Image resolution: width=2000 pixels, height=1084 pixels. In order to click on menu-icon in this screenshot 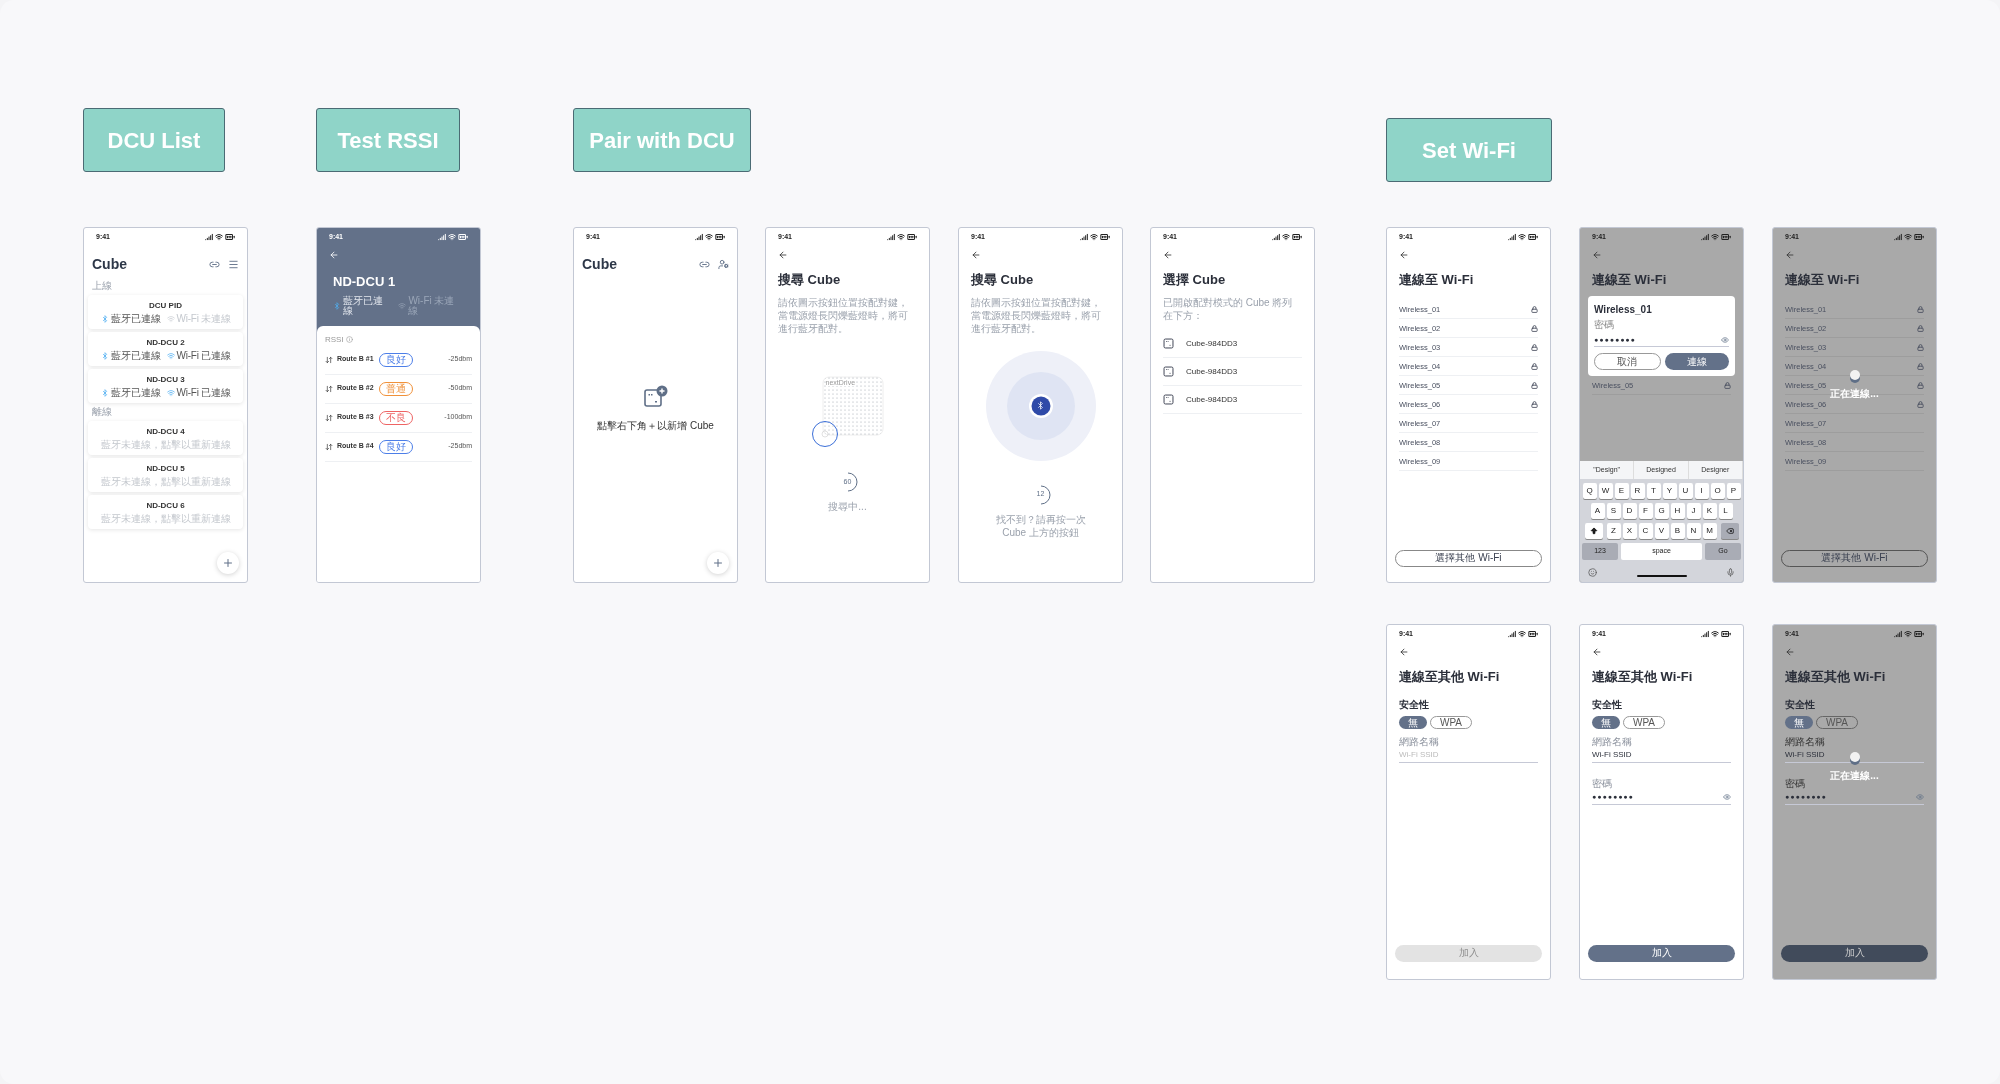, I will do `click(233, 264)`.